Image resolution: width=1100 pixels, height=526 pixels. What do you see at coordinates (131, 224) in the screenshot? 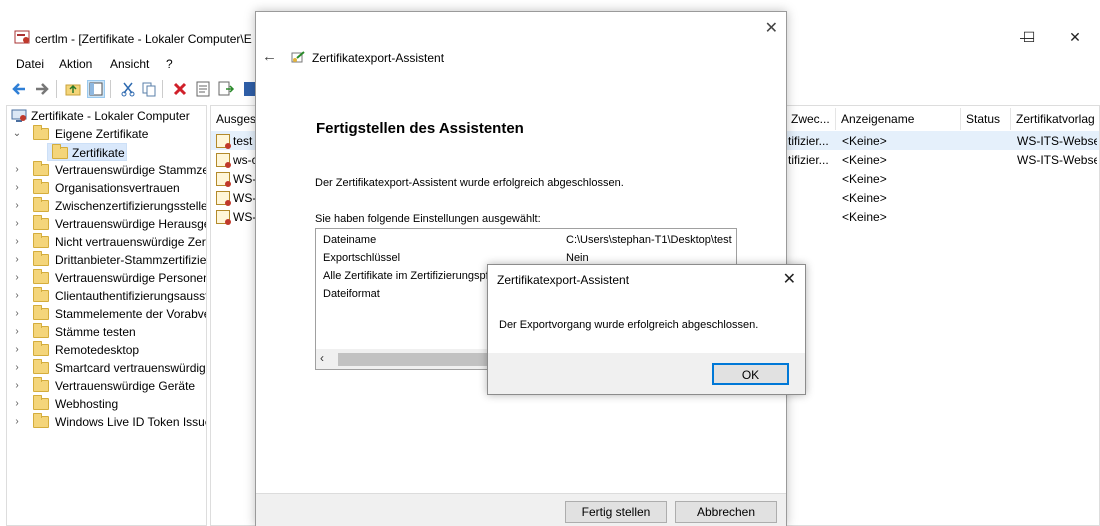
I see `tree-item-label: Vertrauenswürdige Herausgeb` at bounding box center [131, 224].